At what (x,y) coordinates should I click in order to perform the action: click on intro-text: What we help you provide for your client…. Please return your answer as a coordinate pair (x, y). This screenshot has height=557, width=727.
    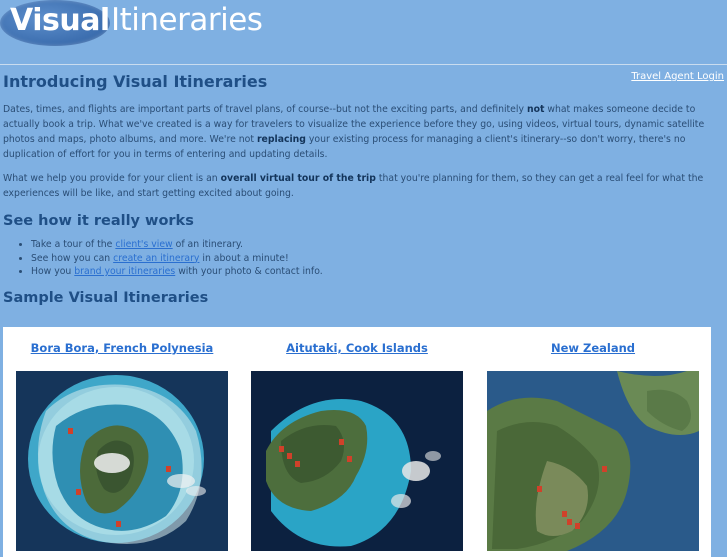
    Looking at the image, I should click on (112, 178).